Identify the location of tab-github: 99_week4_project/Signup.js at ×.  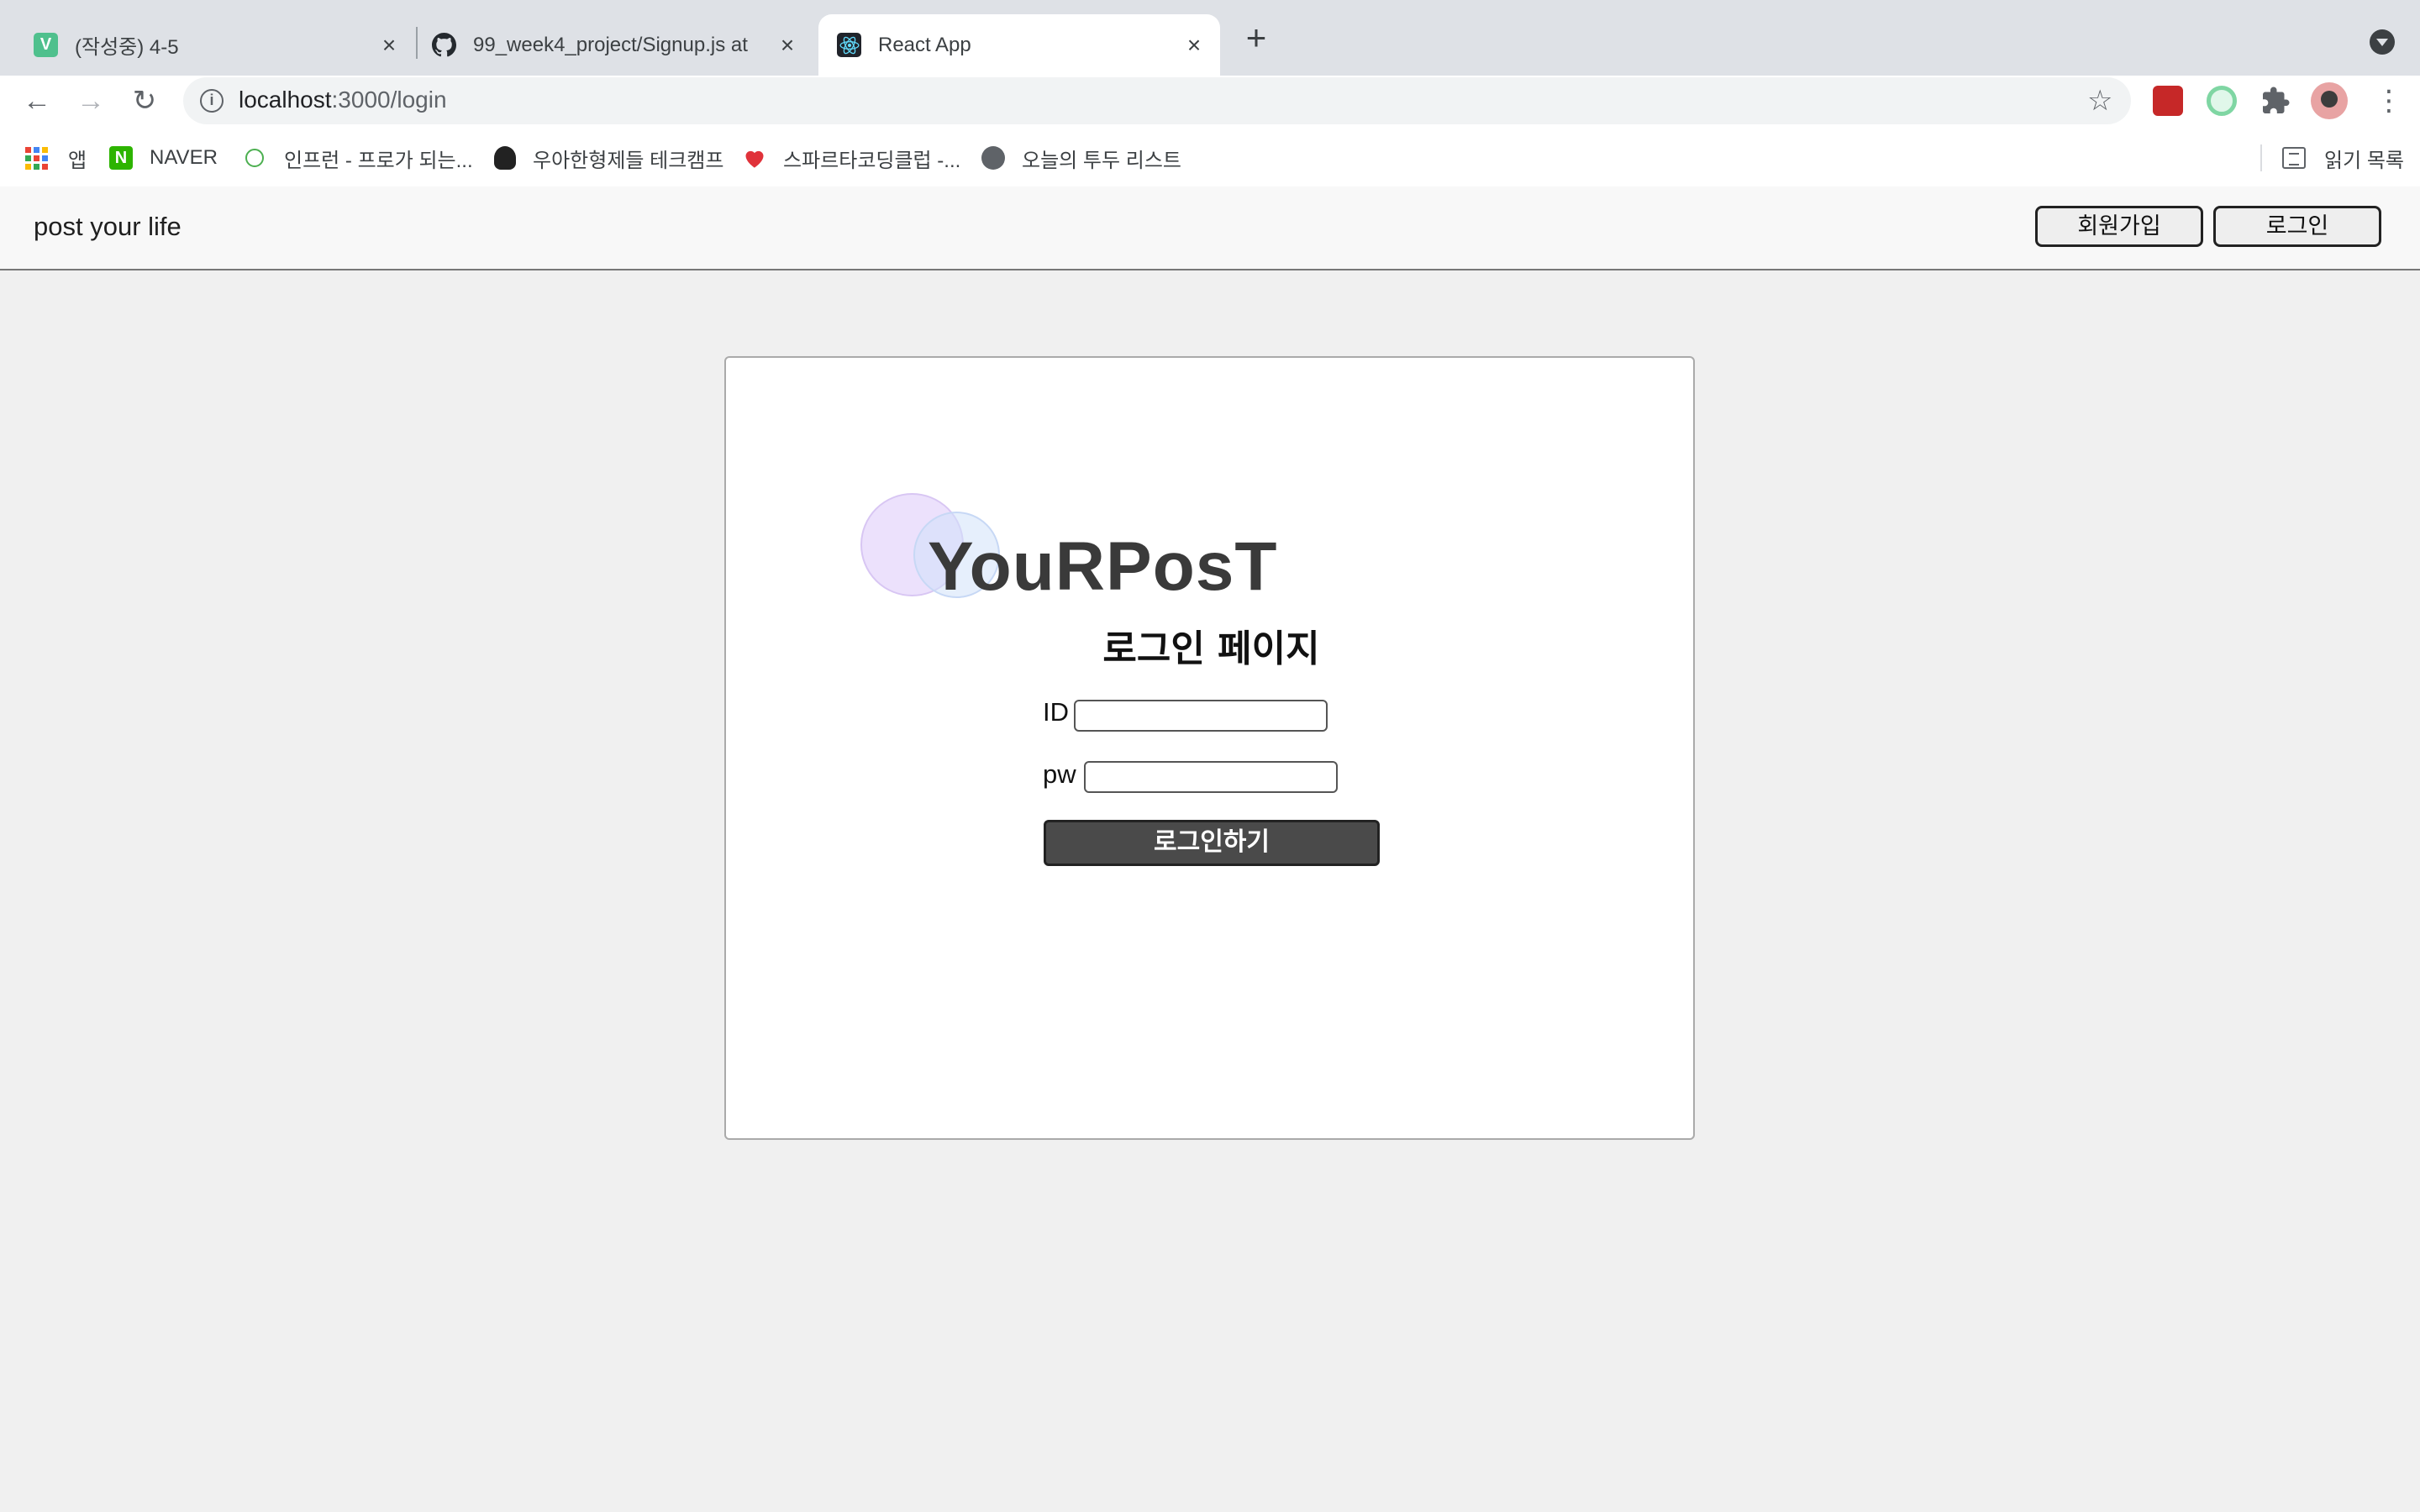
(615, 45).